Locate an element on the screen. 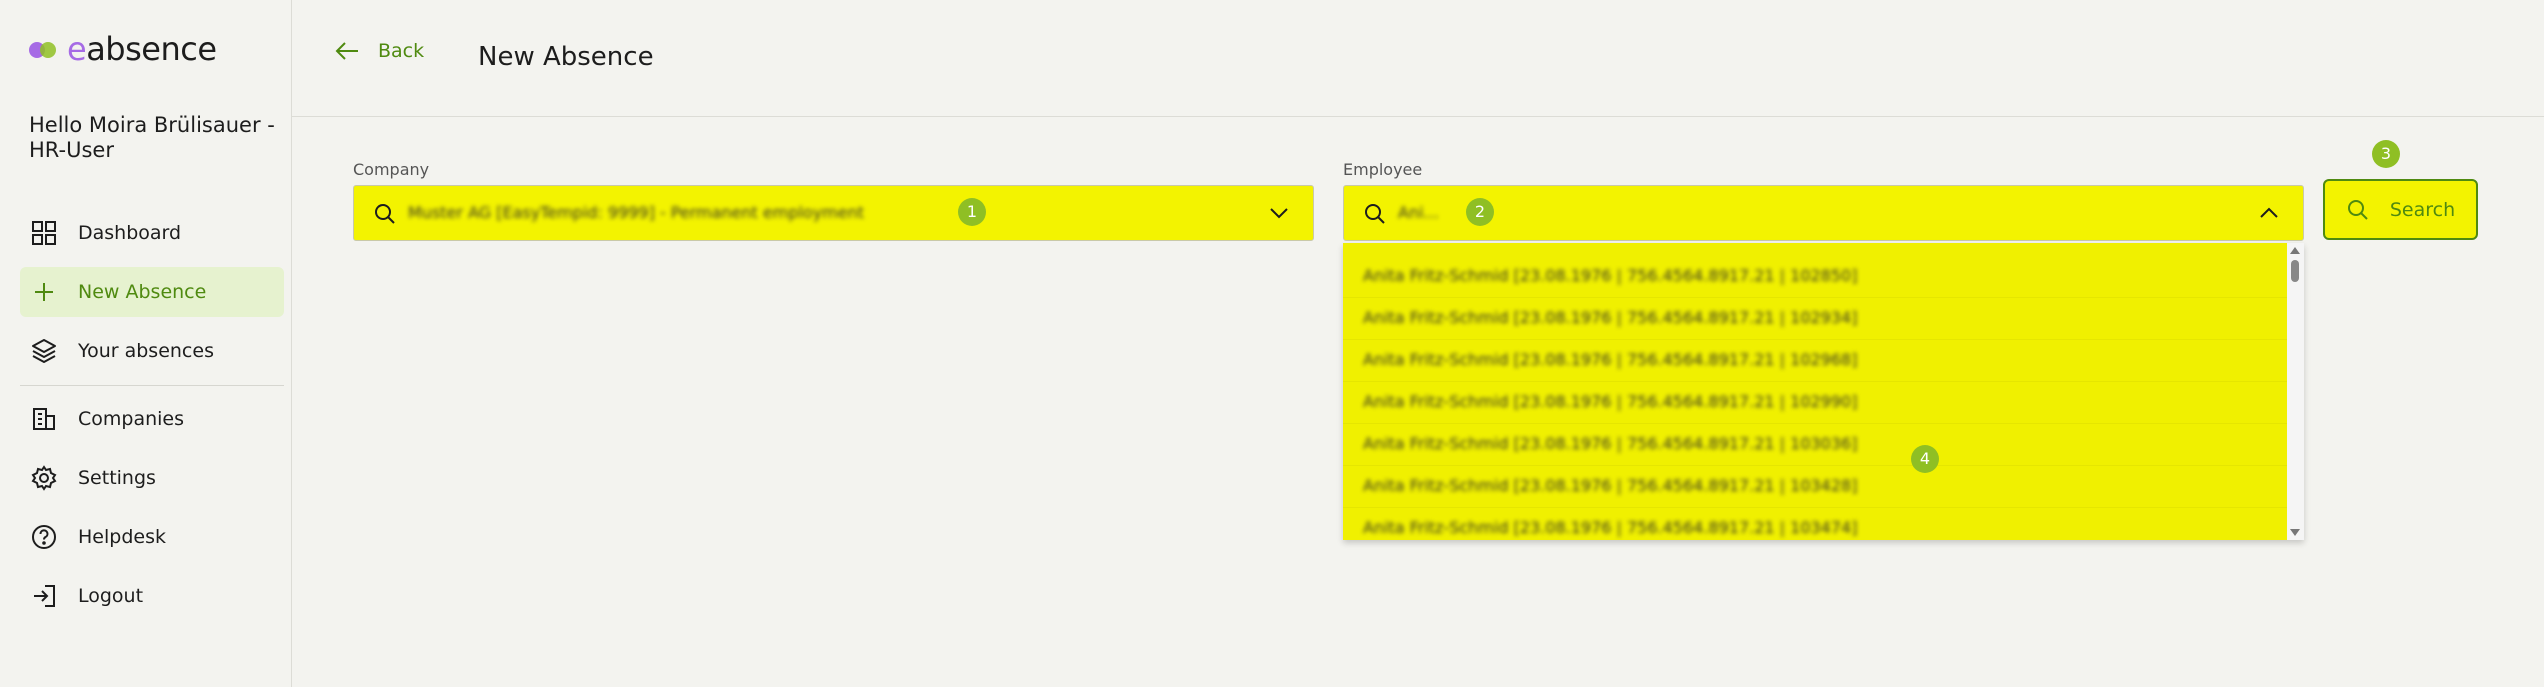 Image resolution: width=2544 pixels, height=687 pixels. sidebar-item-new-absence: New Absence is located at coordinates (152, 292).